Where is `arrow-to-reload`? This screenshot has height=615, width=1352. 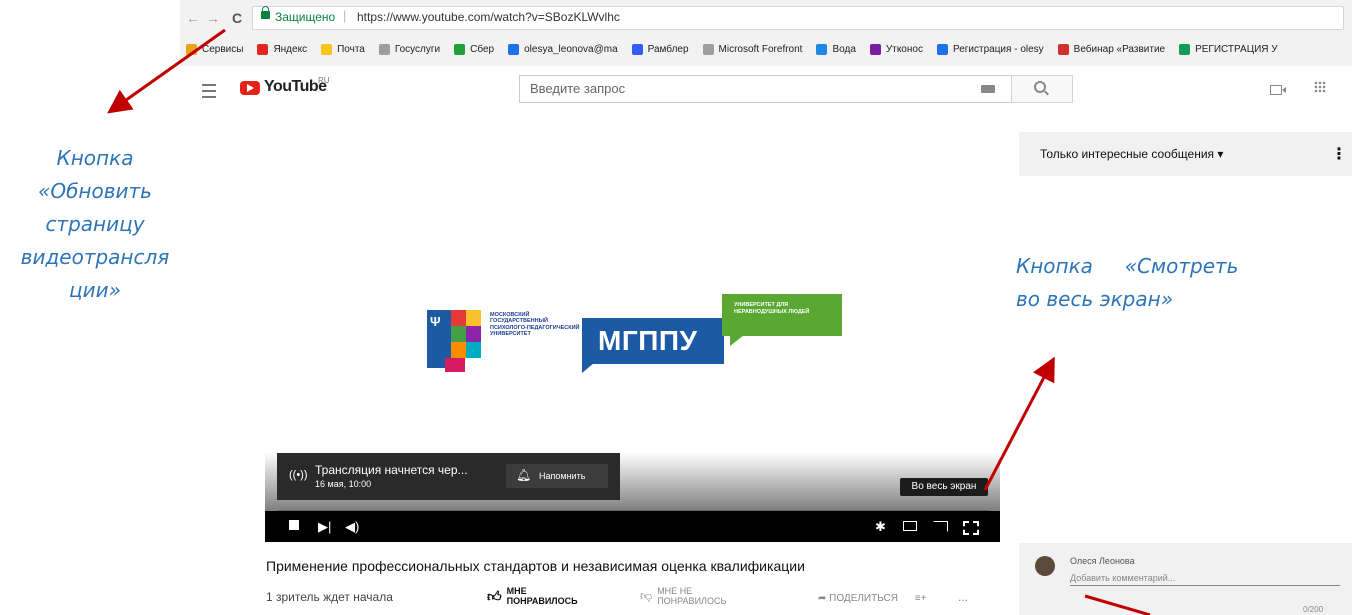
arrow-to-reload is located at coordinates (166, 71).